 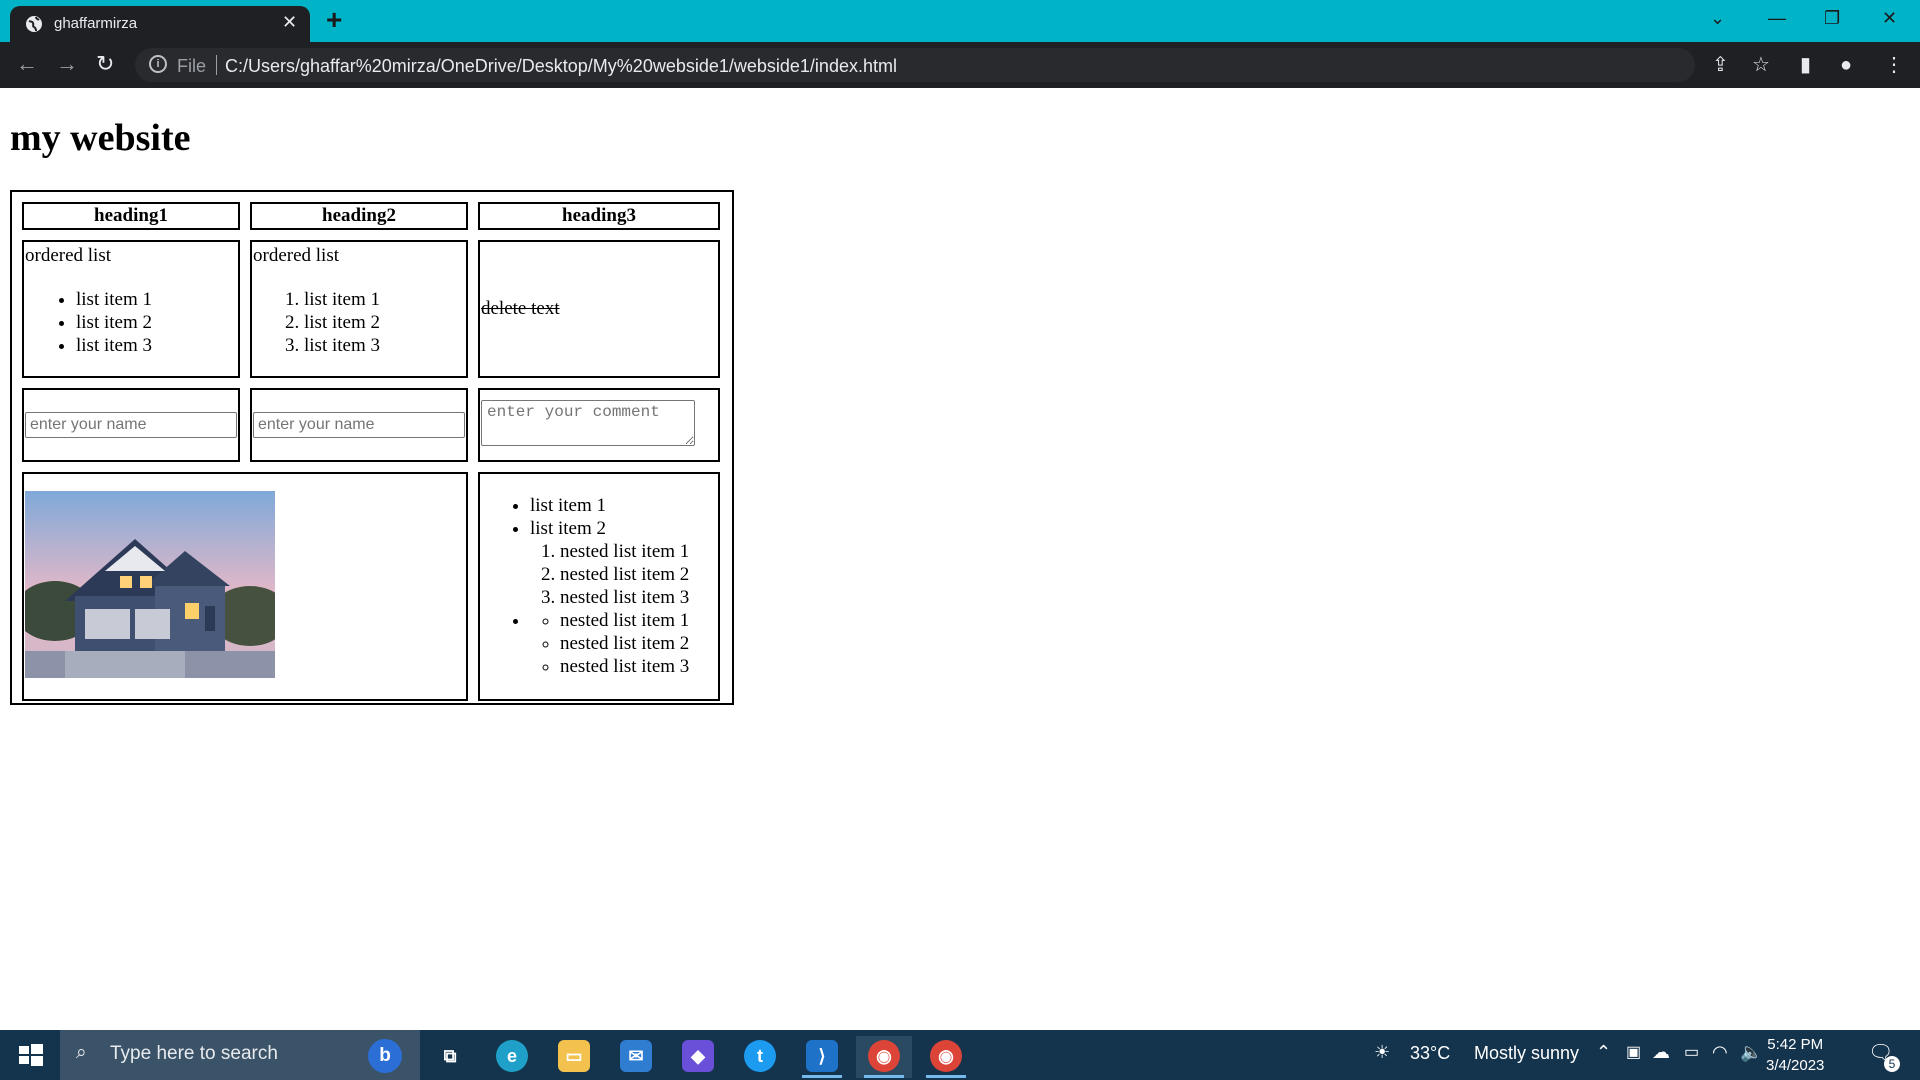 I want to click on mail-icon: ✉, so click(x=636, y=1057).